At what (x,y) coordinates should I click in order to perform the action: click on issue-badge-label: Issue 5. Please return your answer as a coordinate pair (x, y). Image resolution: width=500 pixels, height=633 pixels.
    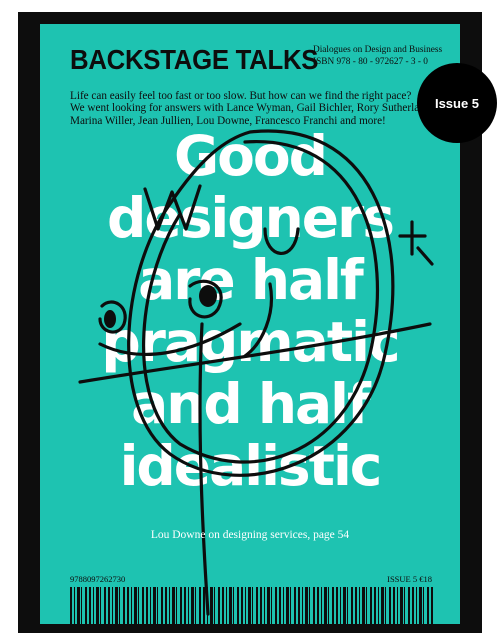
    Looking at the image, I should click on (457, 103).